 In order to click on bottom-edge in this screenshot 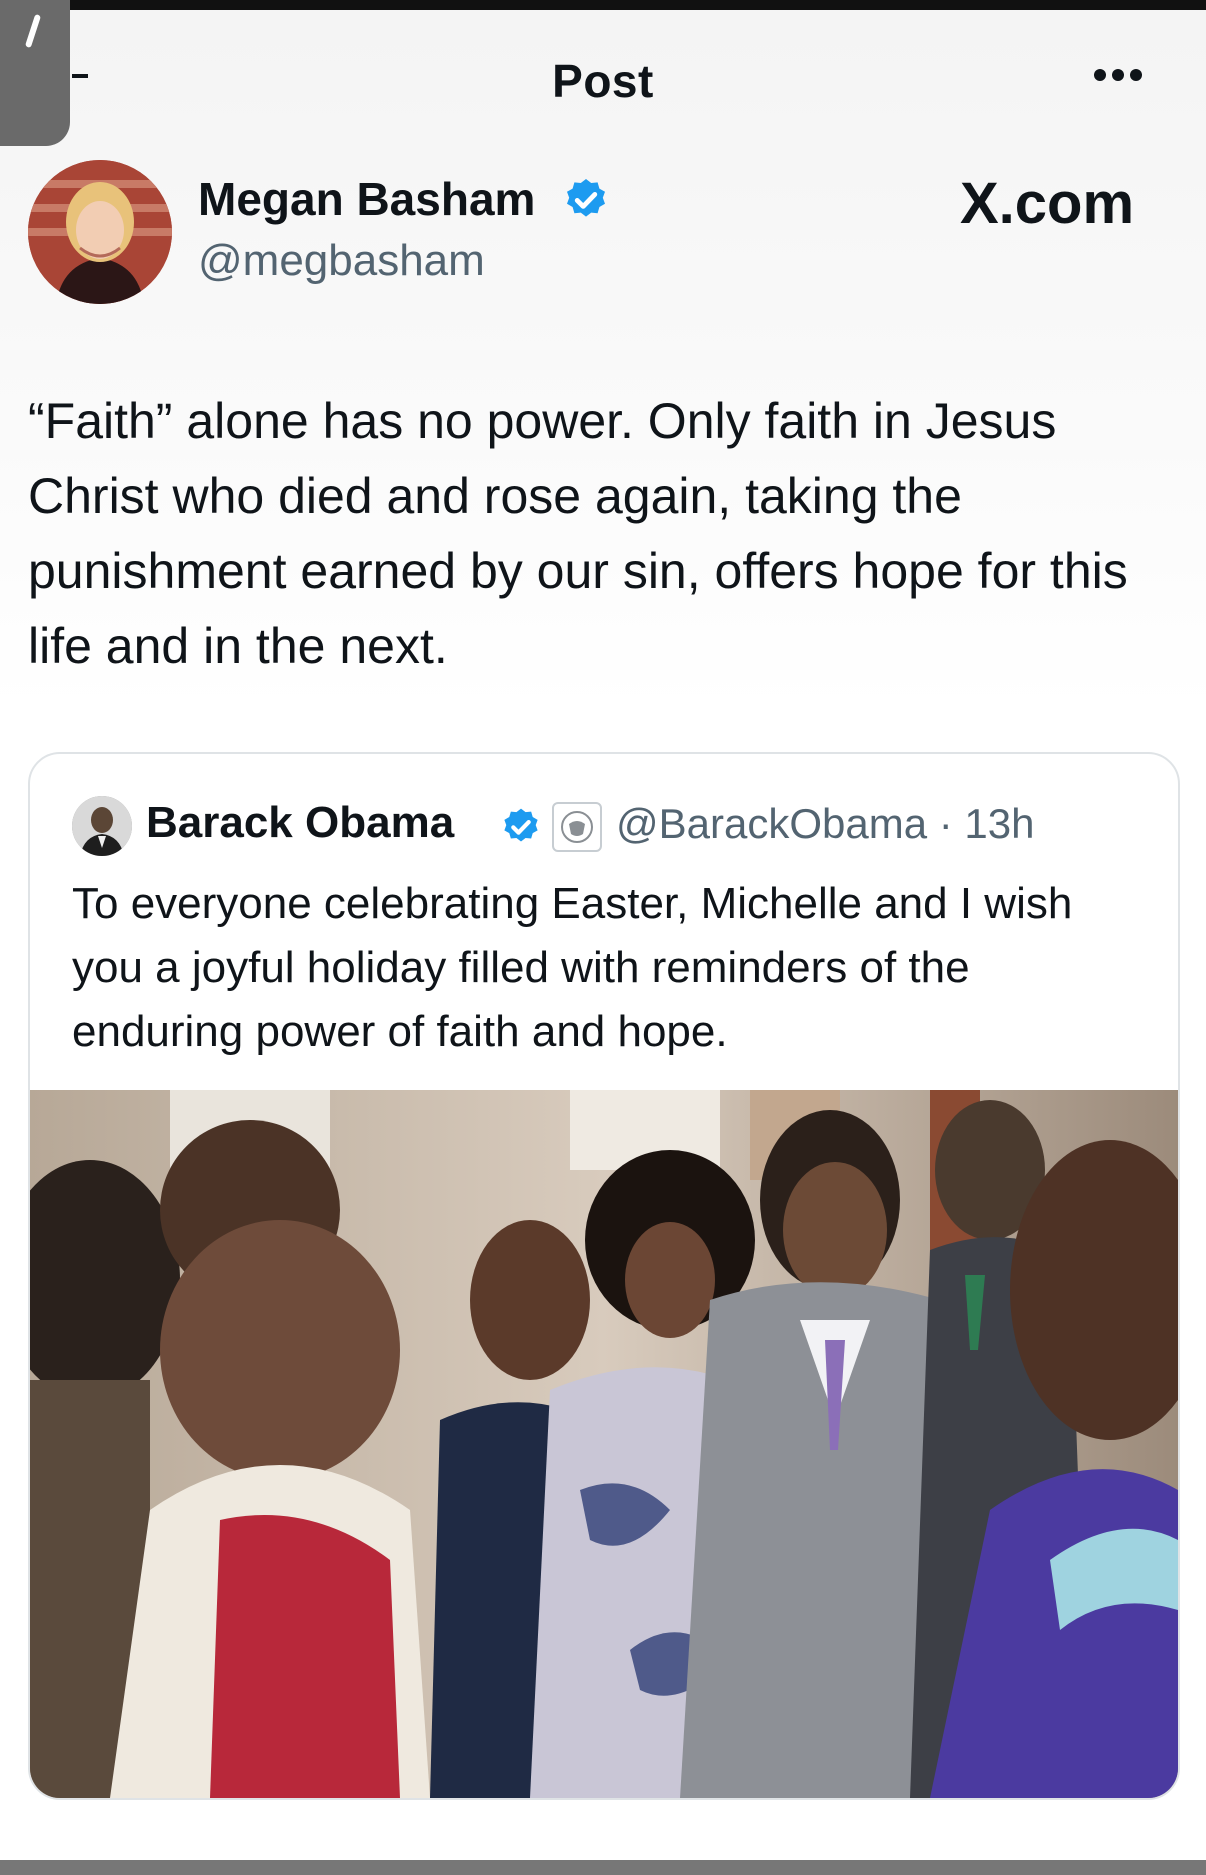, I will do `click(603, 1867)`.